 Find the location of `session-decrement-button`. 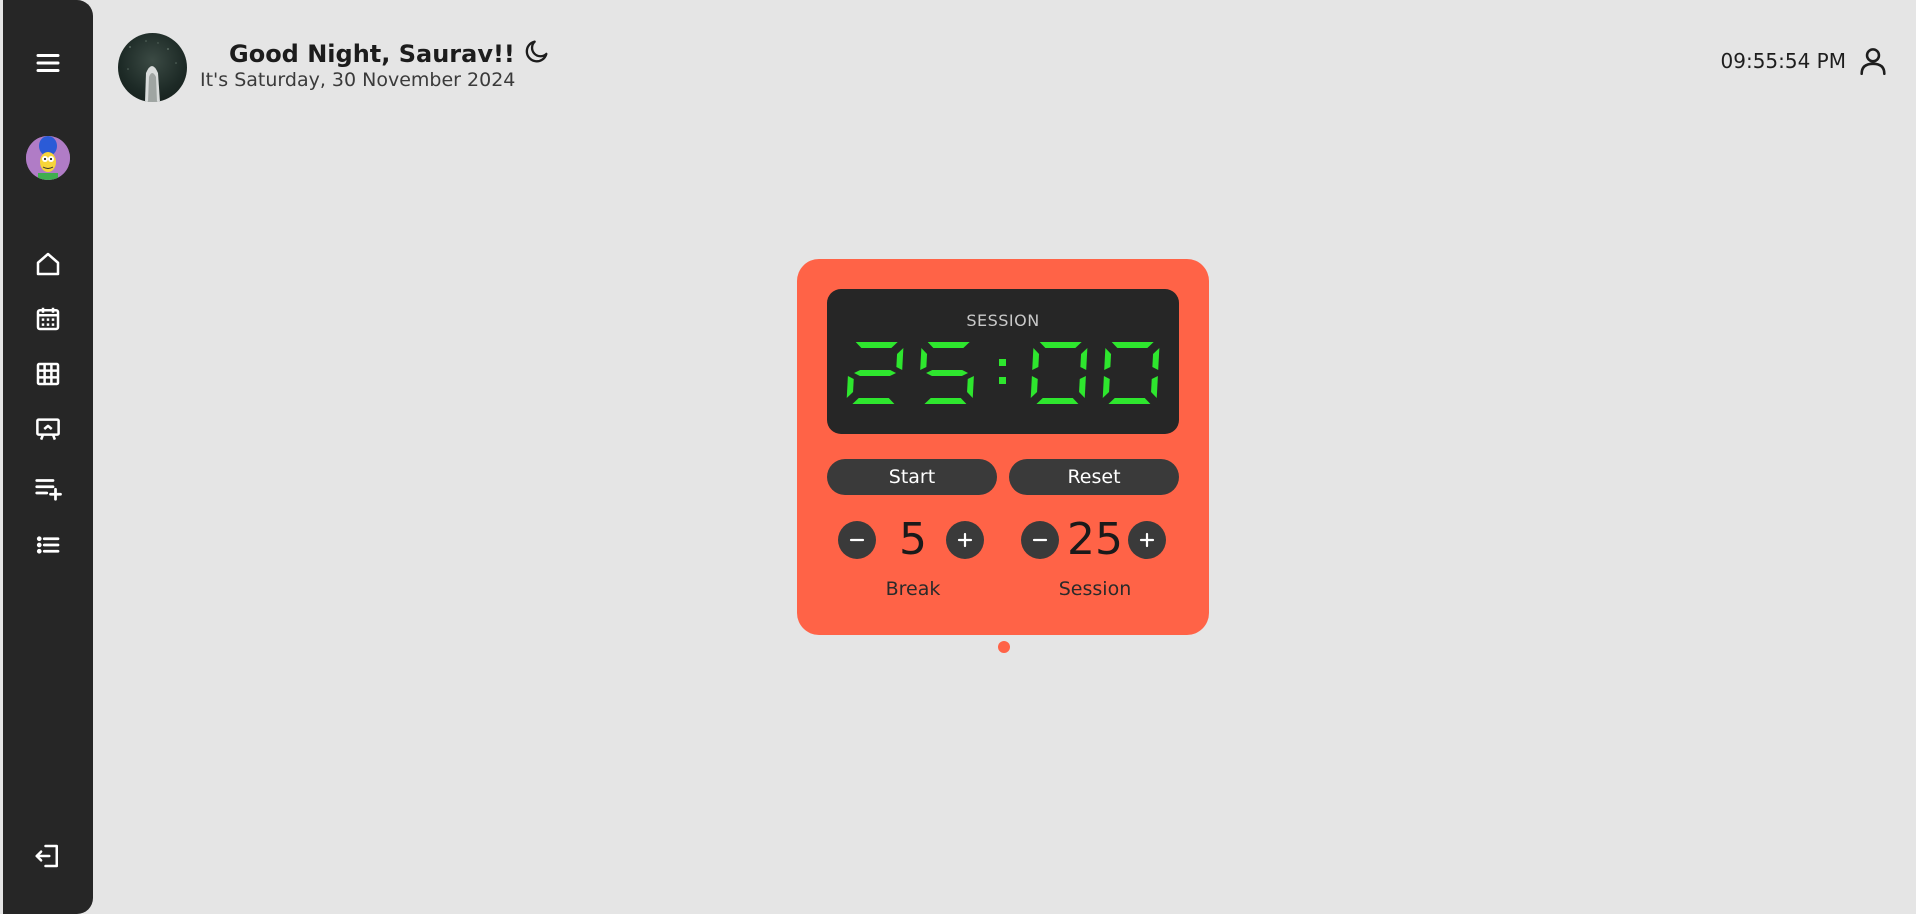

session-decrement-button is located at coordinates (1040, 540).